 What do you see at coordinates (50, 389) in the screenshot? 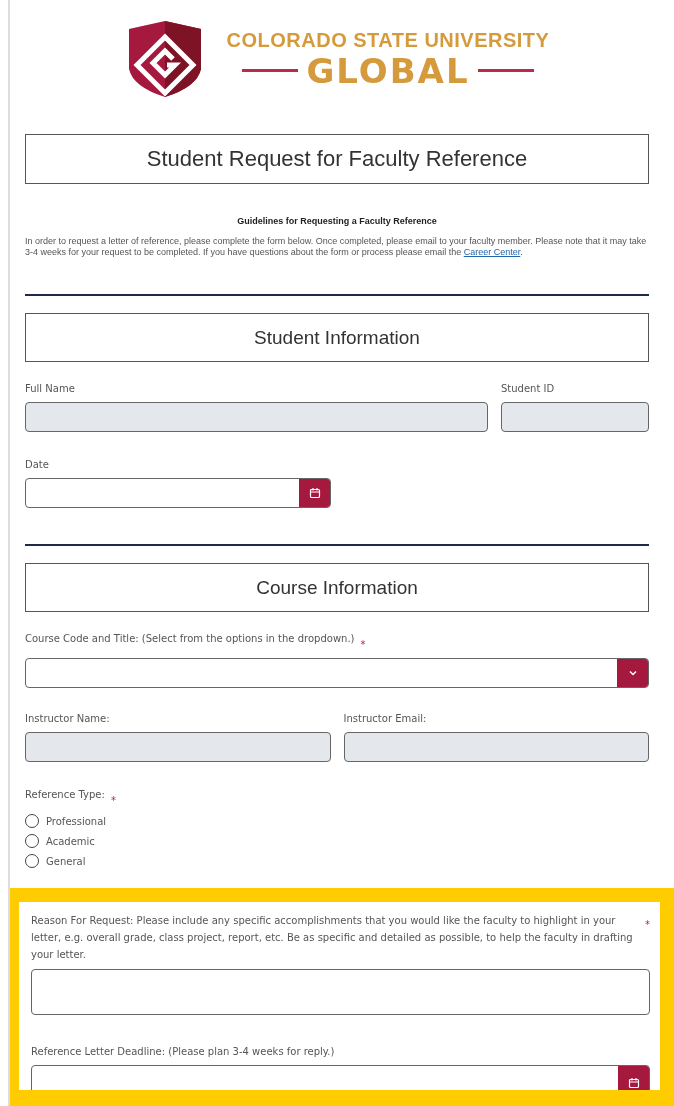
I see `field-label: Full Name` at bounding box center [50, 389].